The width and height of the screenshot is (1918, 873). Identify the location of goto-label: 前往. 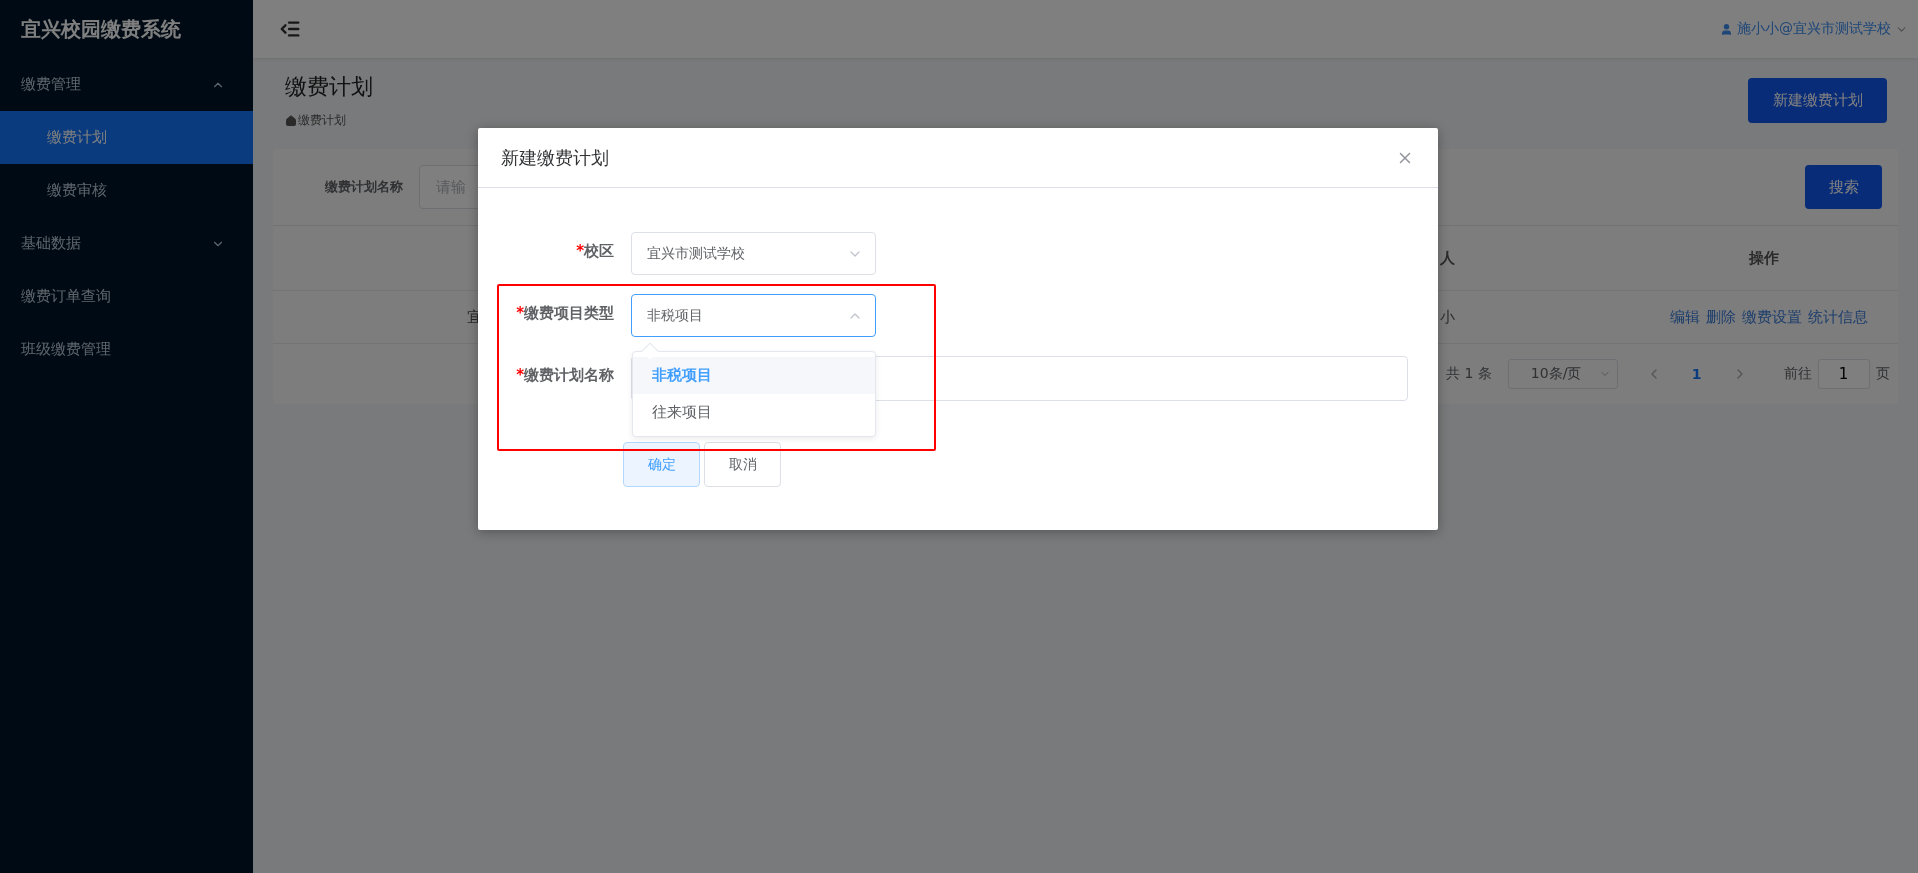
(1797, 374).